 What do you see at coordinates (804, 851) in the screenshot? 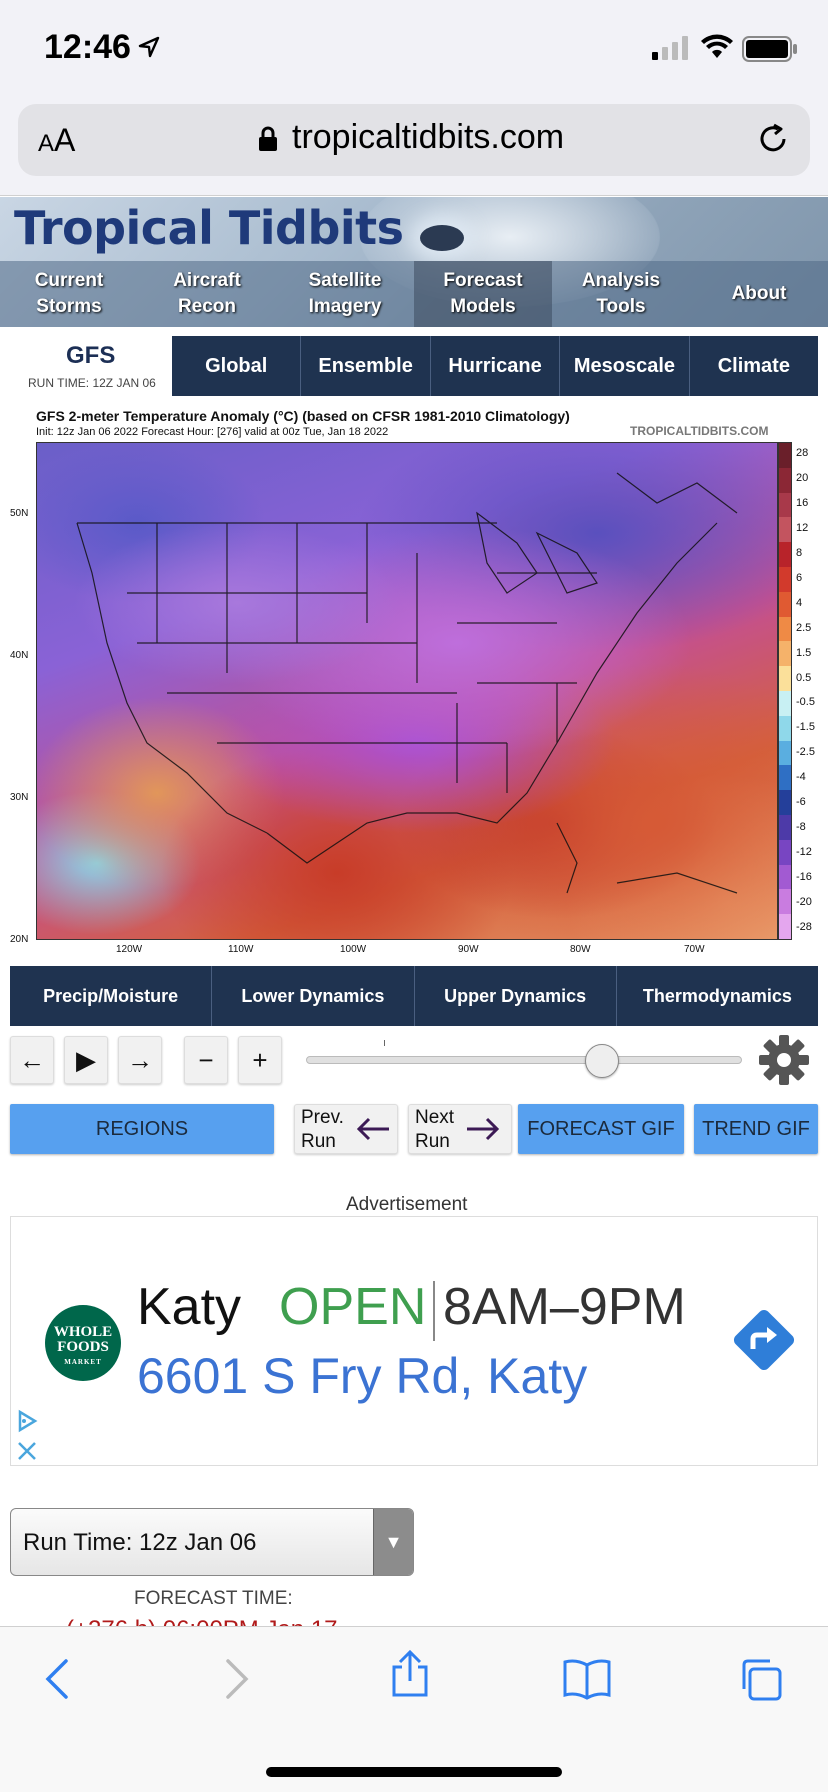
I see `legend-label: -12` at bounding box center [804, 851].